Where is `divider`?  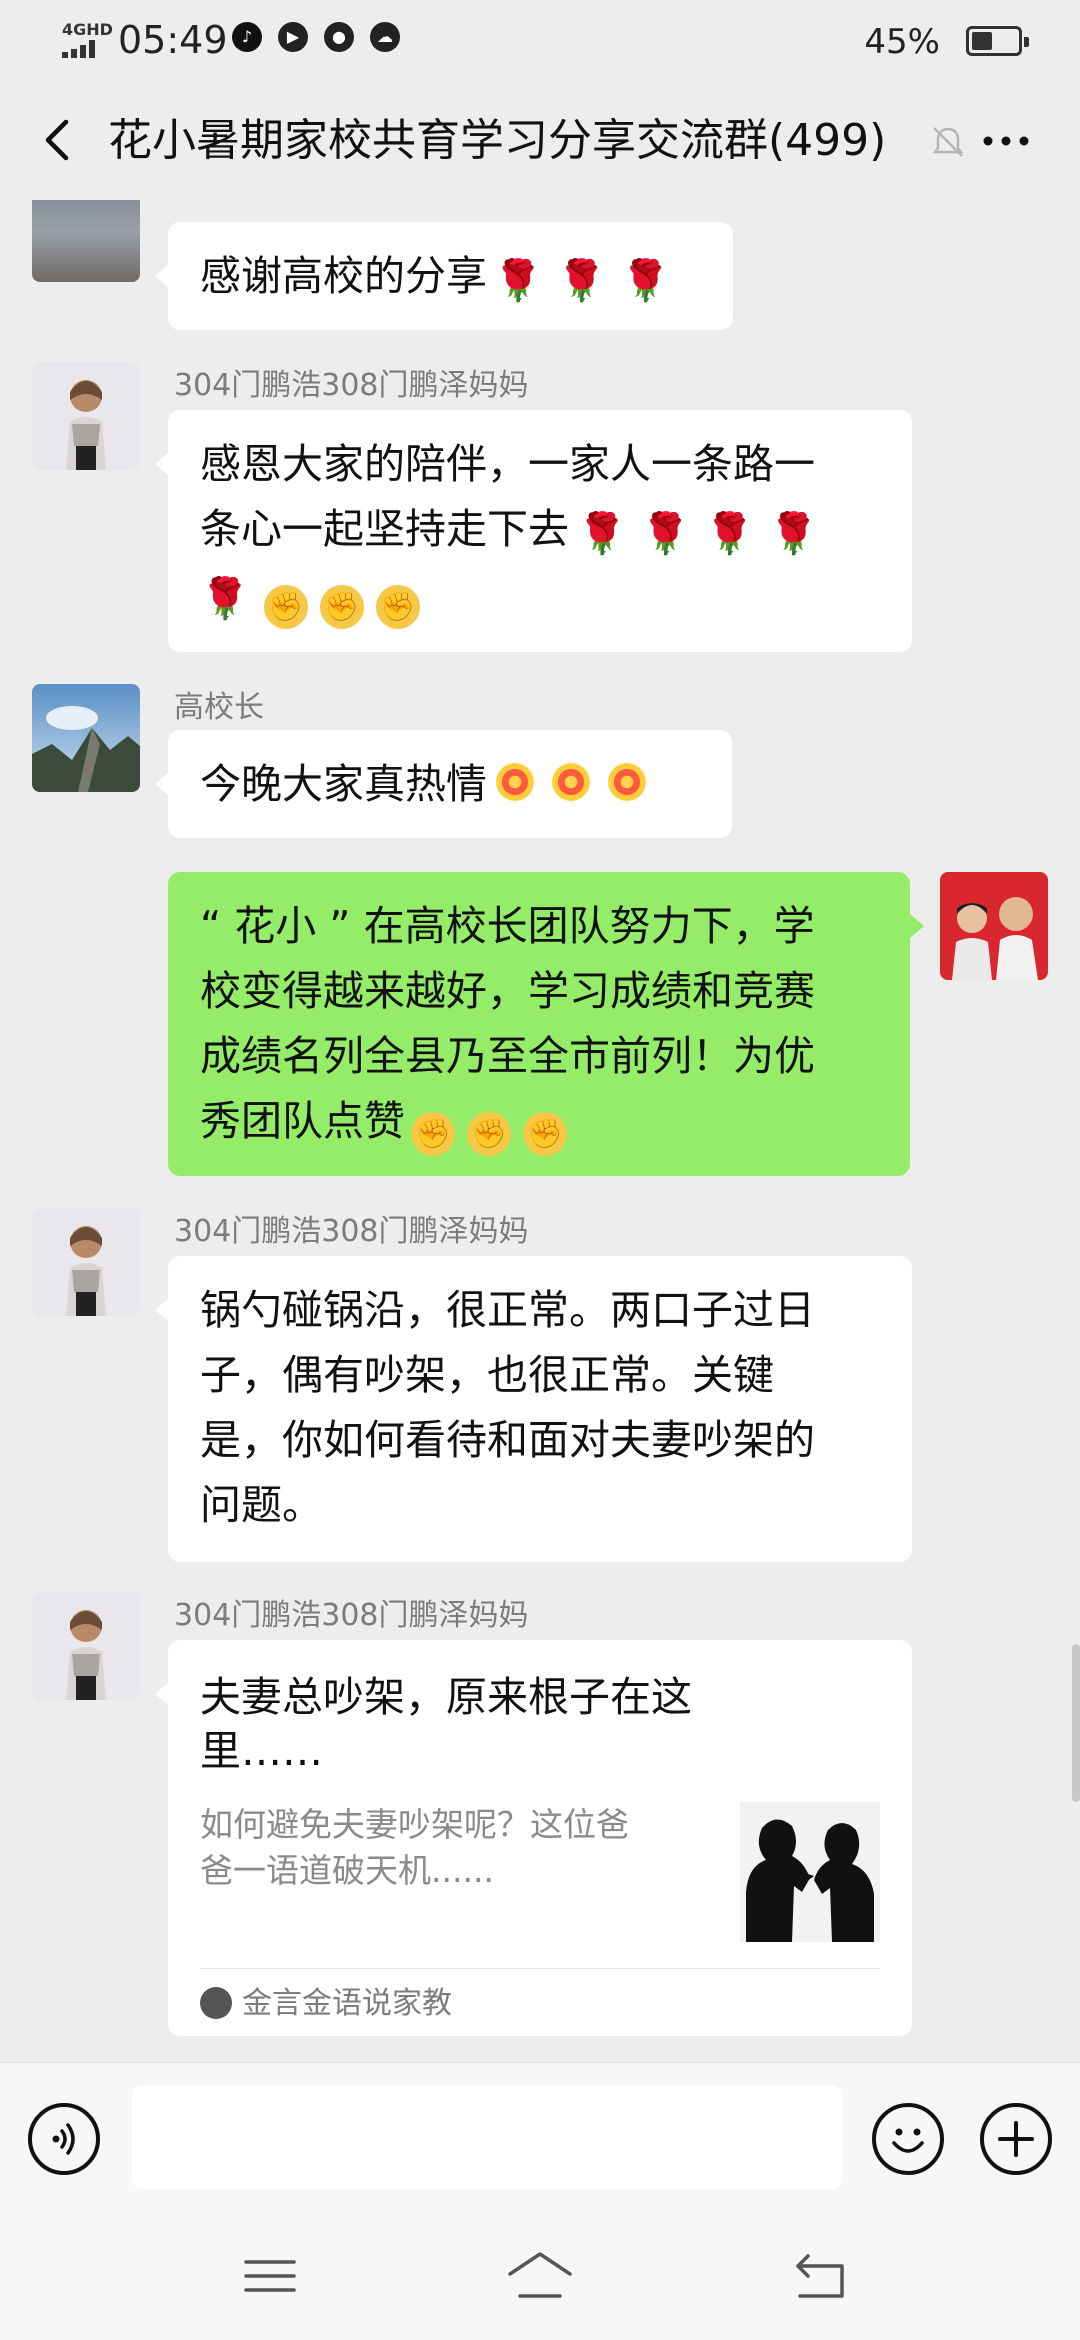 divider is located at coordinates (540, 1968).